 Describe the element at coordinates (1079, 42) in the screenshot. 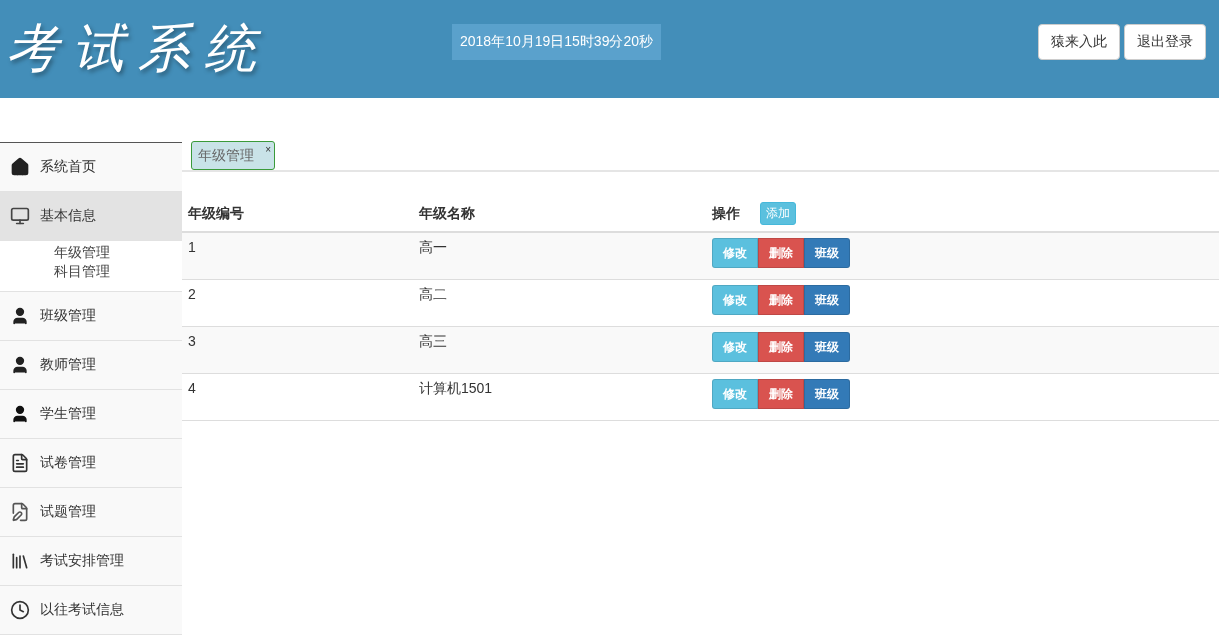

I see `header-button: 猿来入此` at that location.